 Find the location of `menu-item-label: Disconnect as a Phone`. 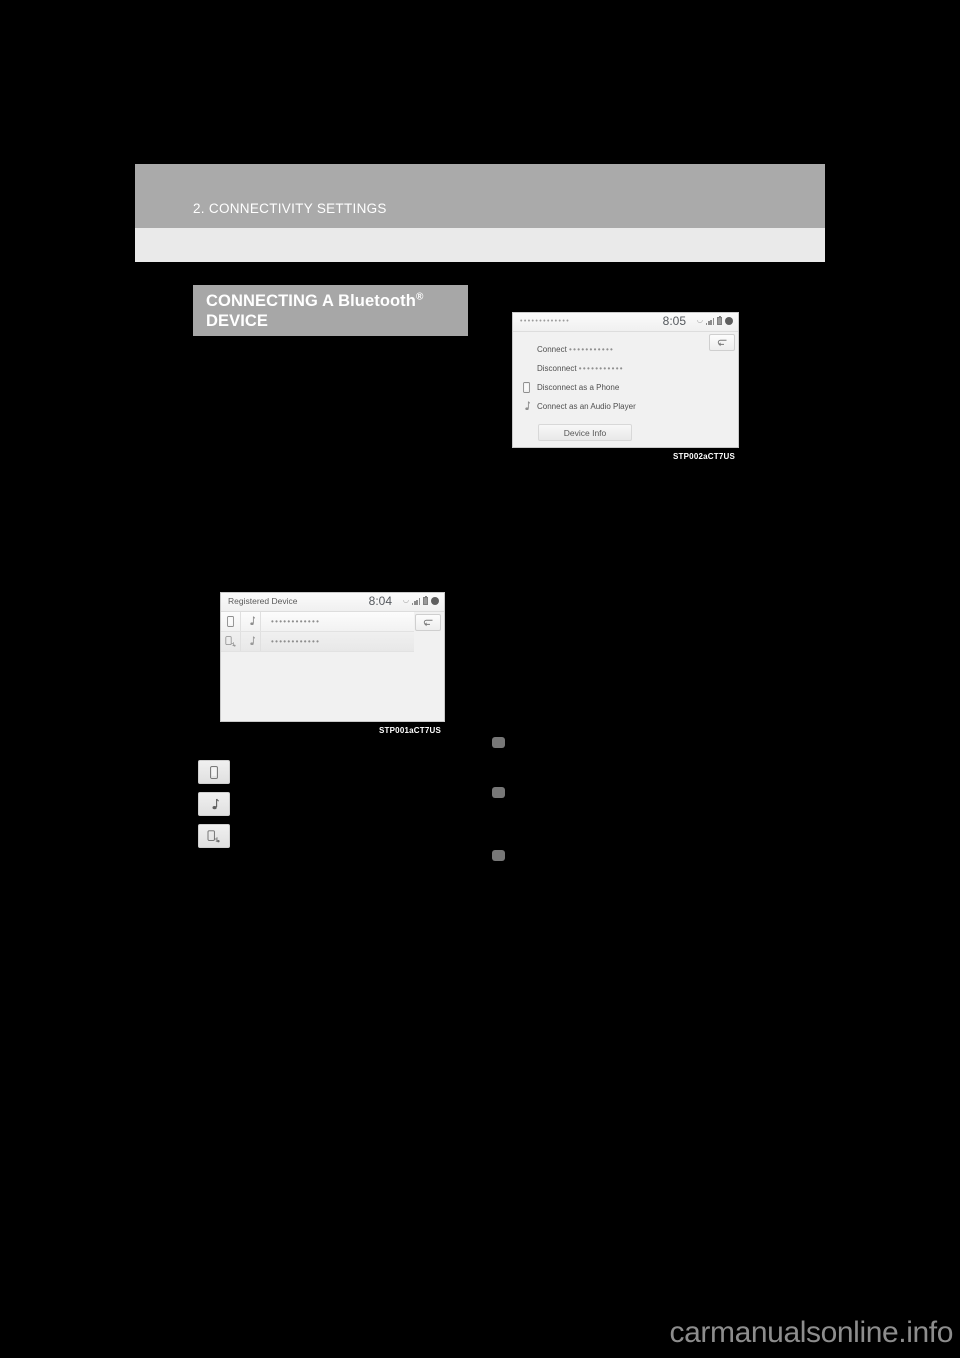

menu-item-label: Disconnect as a Phone is located at coordinates (578, 387).